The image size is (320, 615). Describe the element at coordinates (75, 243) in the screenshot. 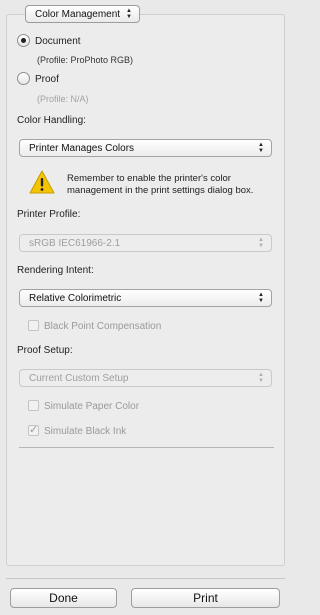

I see `printer-profile-value: sRGB IEC61966-2.1` at that location.